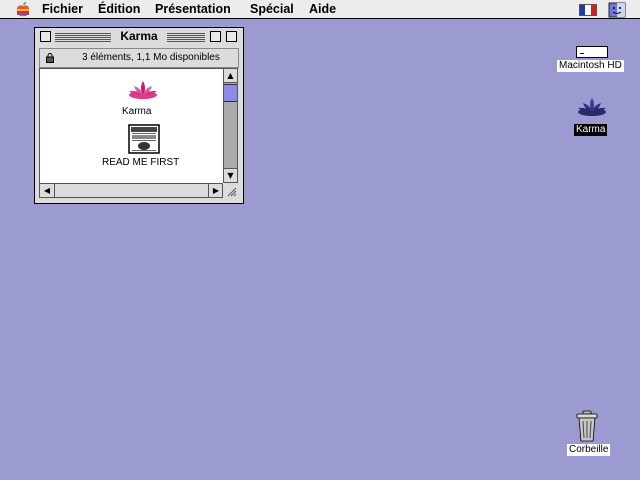  What do you see at coordinates (592, 107) in the screenshot?
I see `lotus-desktop-icon` at bounding box center [592, 107].